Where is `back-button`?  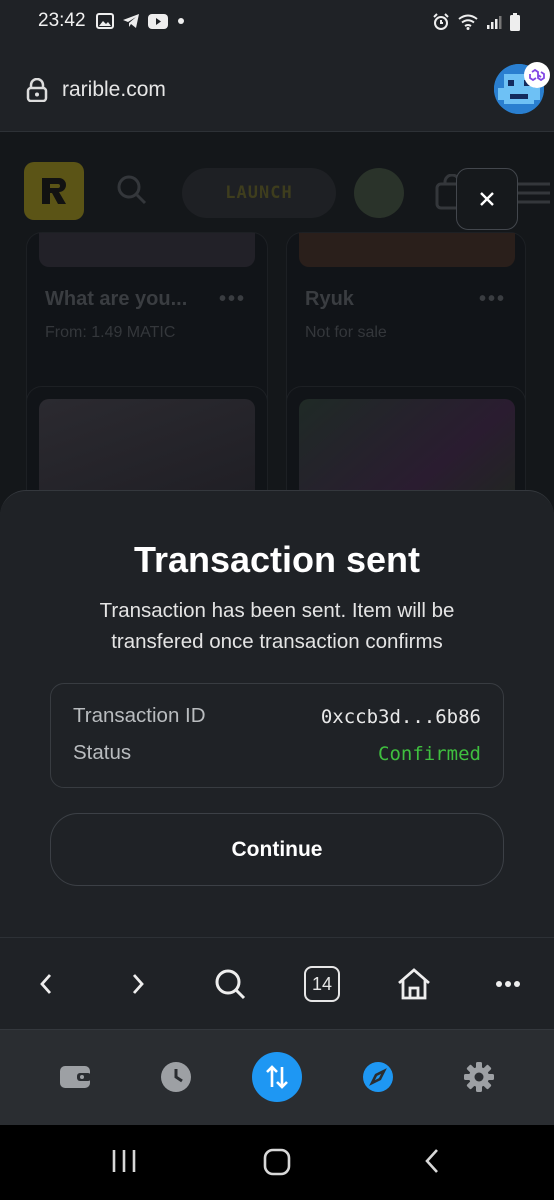
back-button is located at coordinates (46, 984).